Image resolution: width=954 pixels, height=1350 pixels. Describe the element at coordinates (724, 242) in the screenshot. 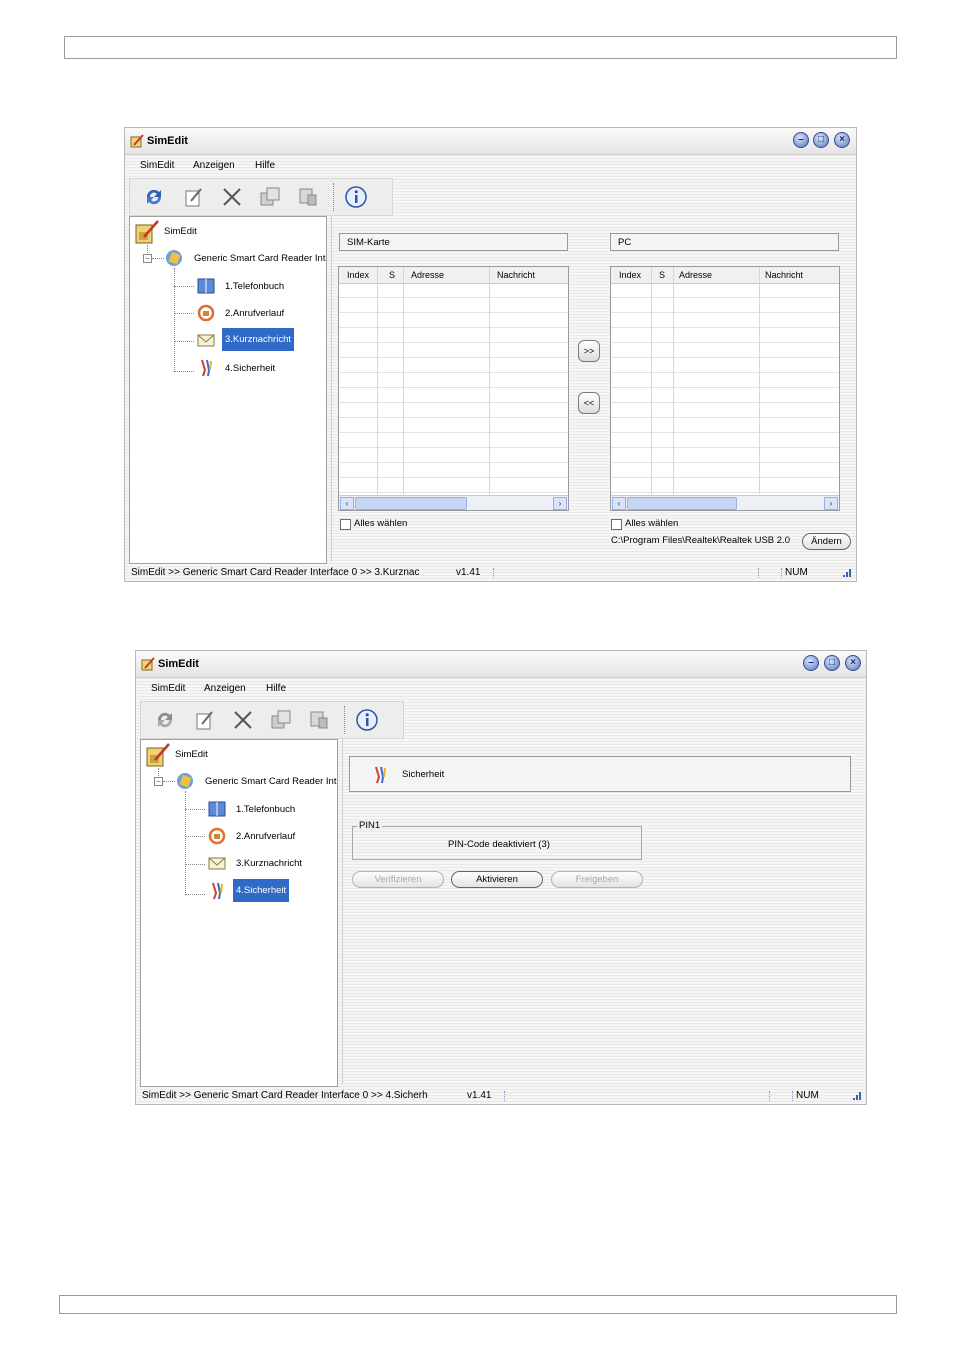

I see `pc-header: PC` at that location.